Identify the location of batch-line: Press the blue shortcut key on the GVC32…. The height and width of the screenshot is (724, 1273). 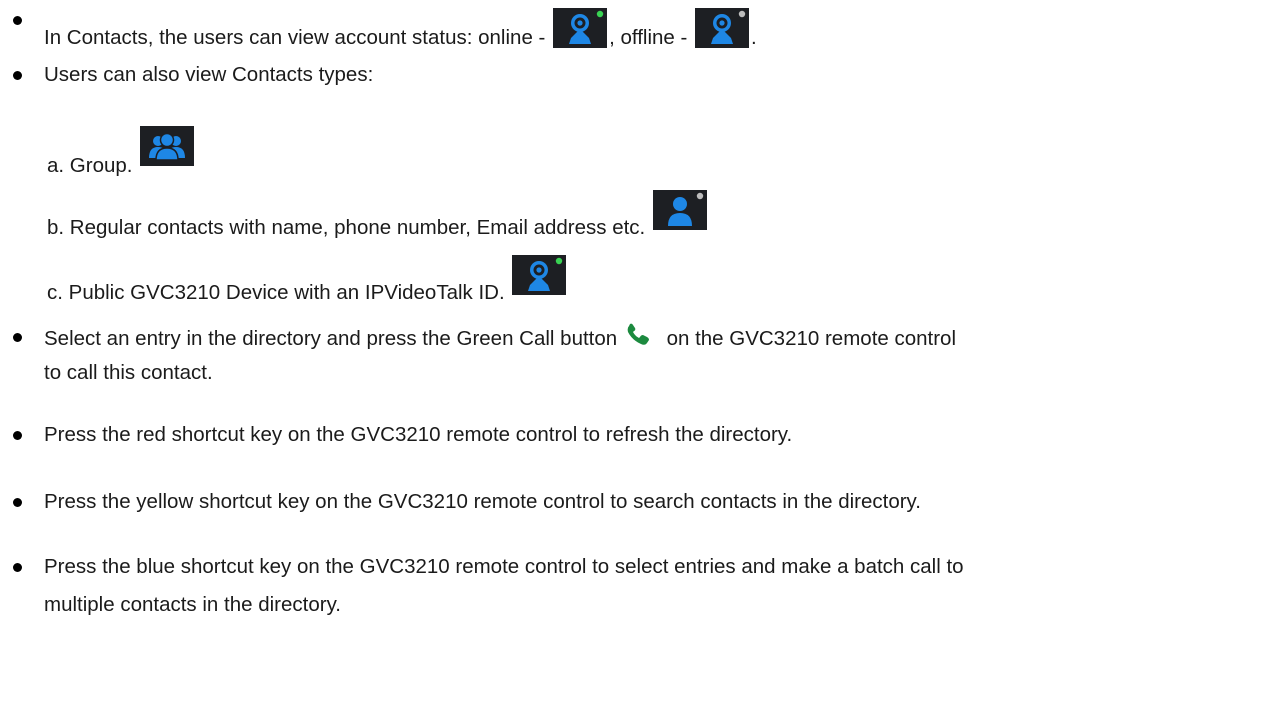
(504, 566).